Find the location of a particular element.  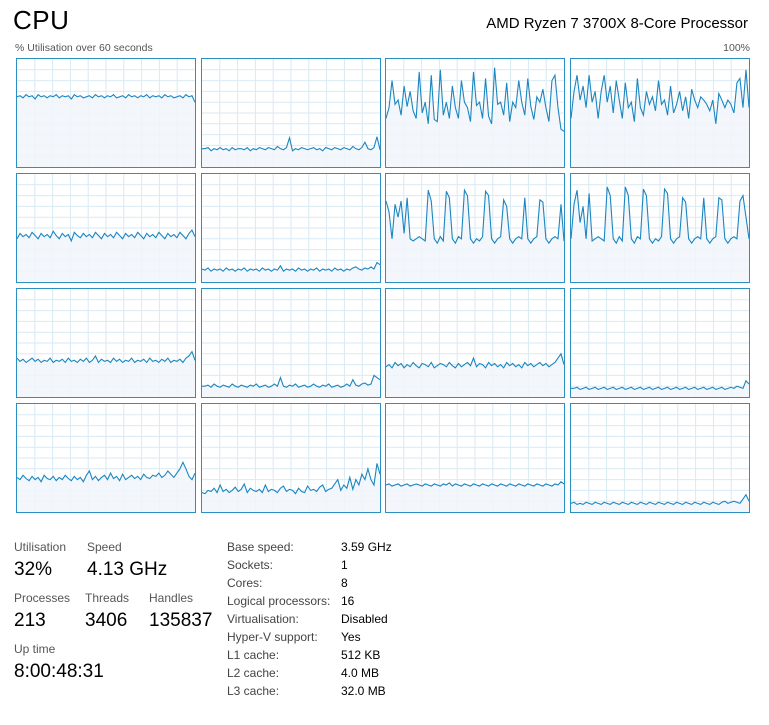

graph-caption: % Utilisation over 60 seconds is located at coordinates (84, 48).